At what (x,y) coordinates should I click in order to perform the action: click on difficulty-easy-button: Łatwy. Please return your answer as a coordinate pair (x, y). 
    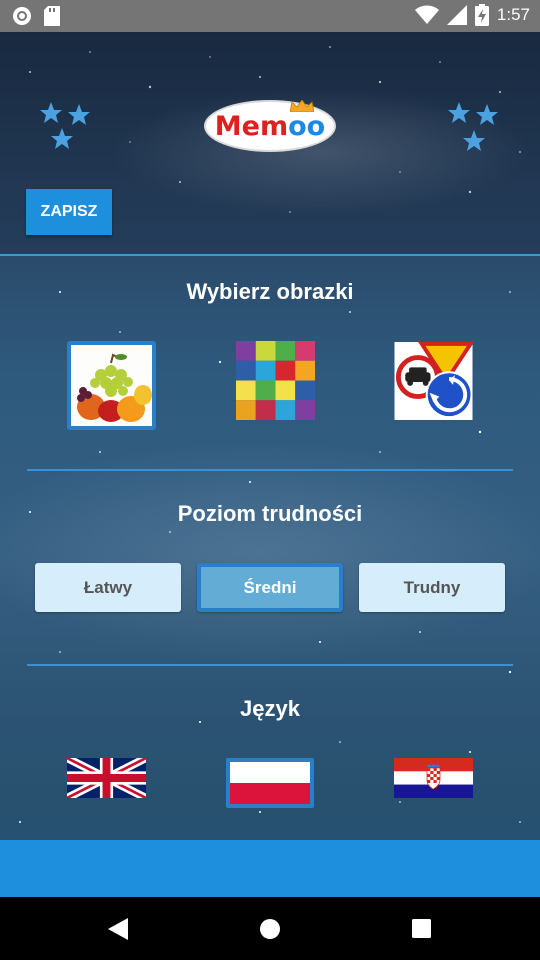
    Looking at the image, I should click on (108, 587).